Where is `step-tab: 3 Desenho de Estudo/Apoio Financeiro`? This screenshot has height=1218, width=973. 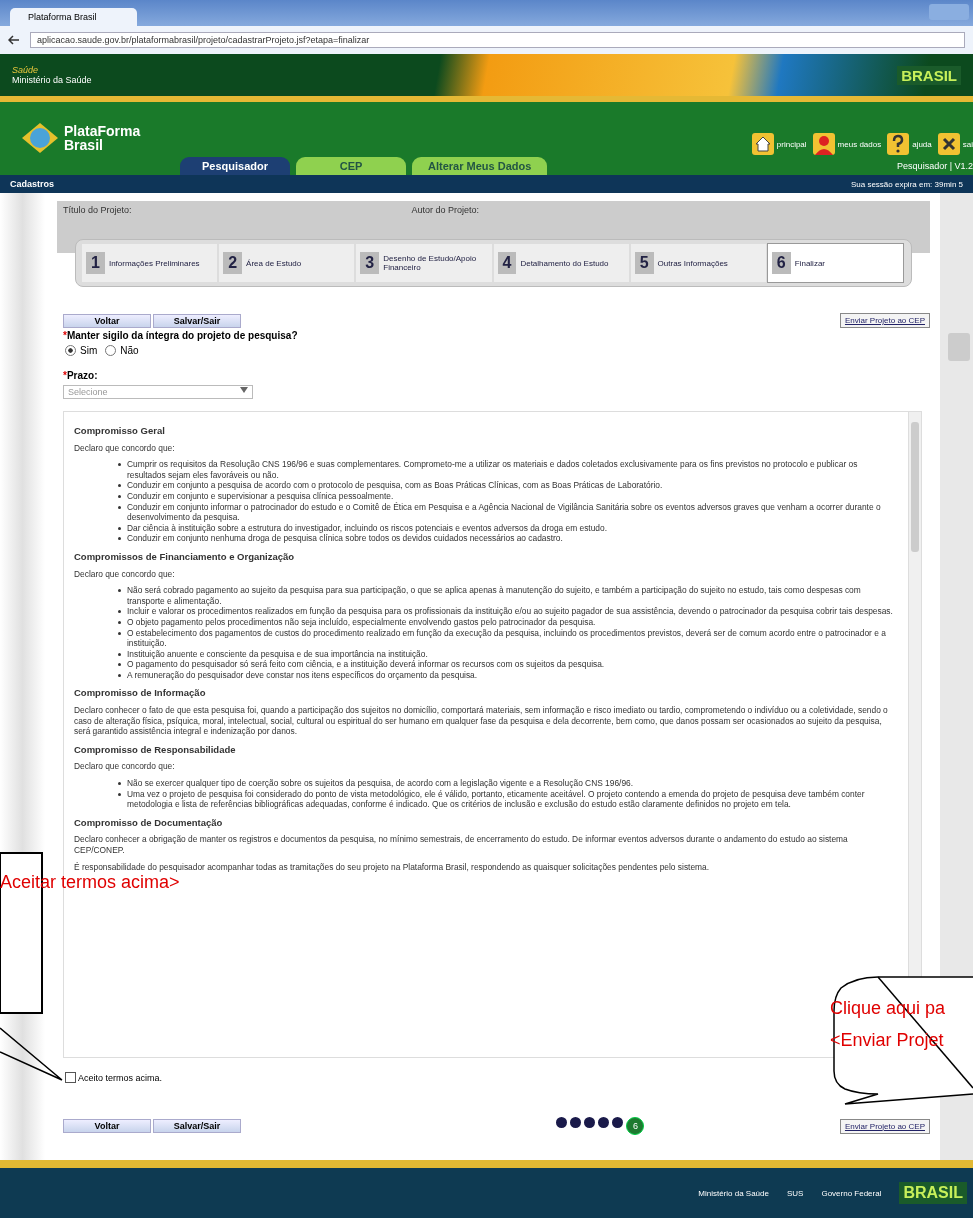
step-tab: 3 Desenho de Estudo/Apoio Financeiro is located at coordinates (424, 263).